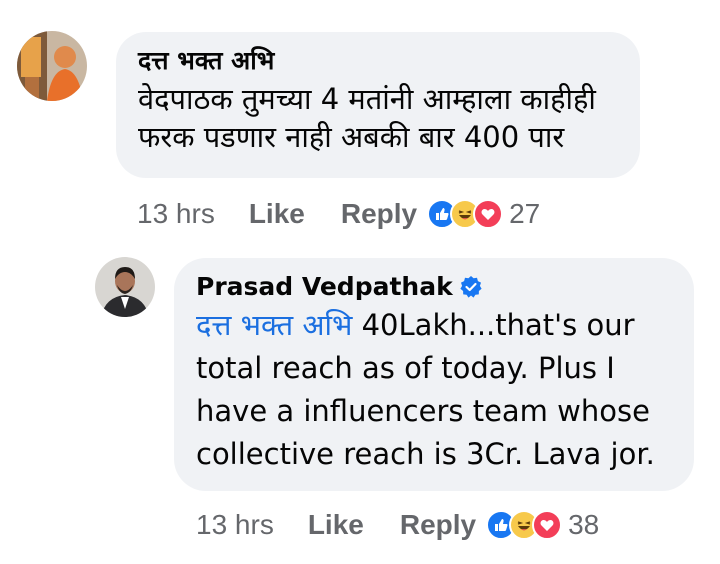 This screenshot has width=720, height=564. I want to click on comment-timestamp: 13 hrs, so click(176, 214).